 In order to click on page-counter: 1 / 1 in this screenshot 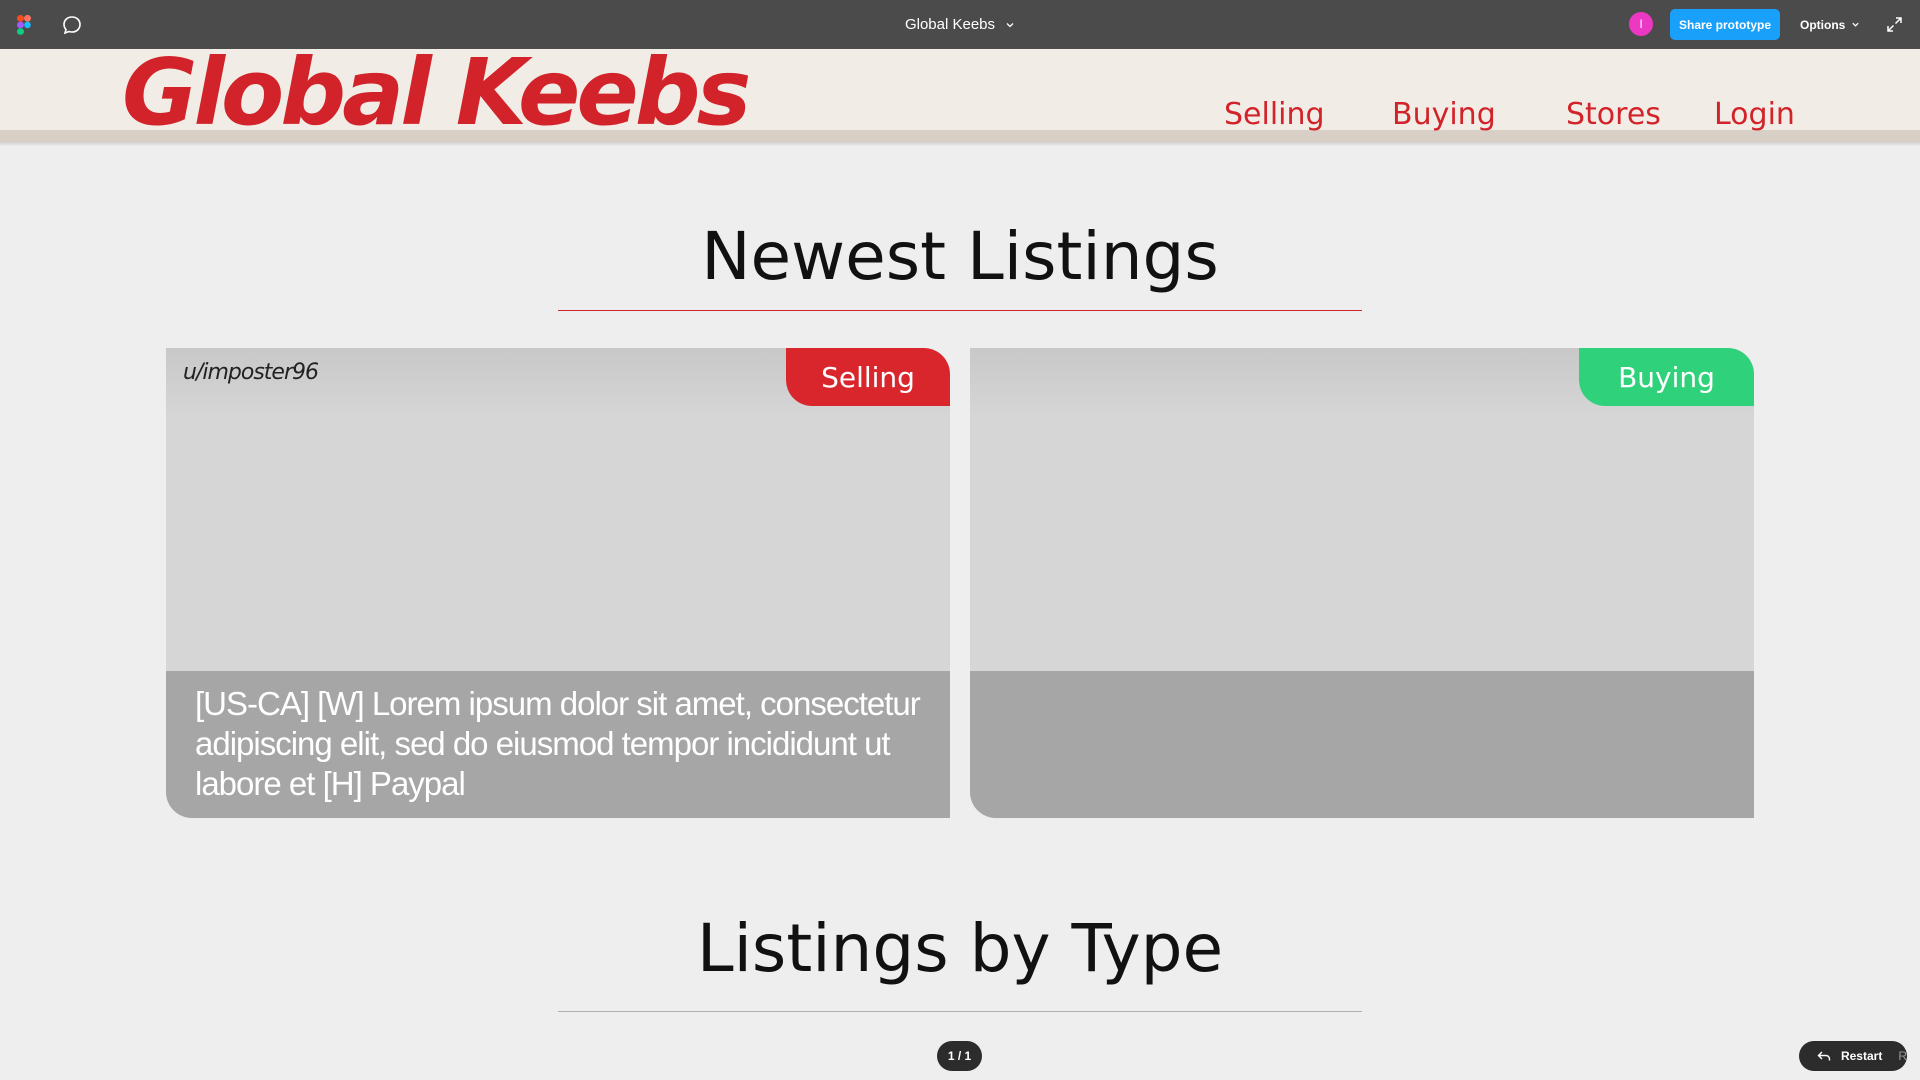, I will do `click(959, 1056)`.